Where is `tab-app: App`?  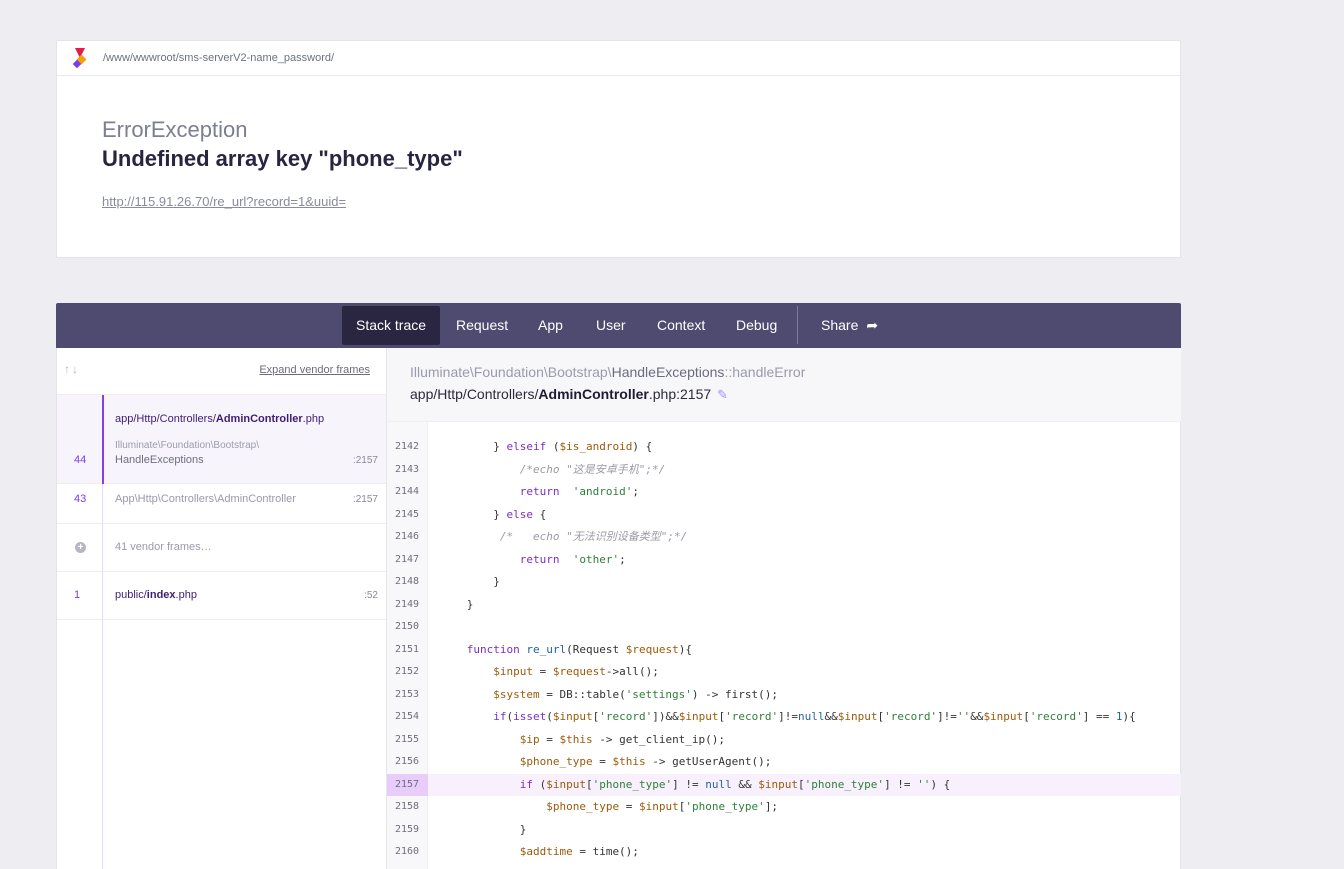
tab-app: App is located at coordinates (550, 325).